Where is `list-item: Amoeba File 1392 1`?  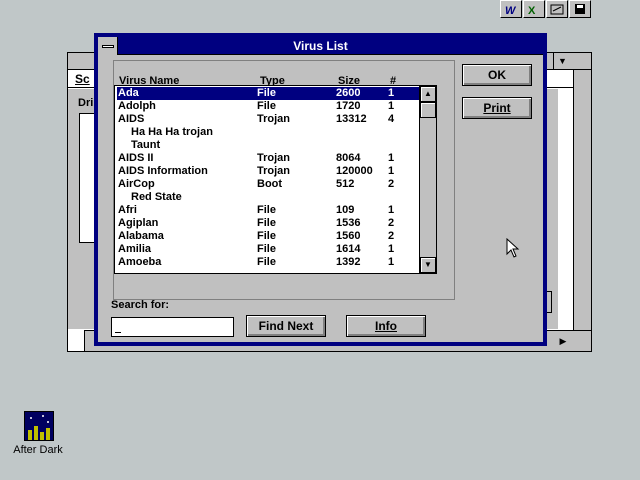
list-item: Amoeba File 1392 1 is located at coordinates (268, 262).